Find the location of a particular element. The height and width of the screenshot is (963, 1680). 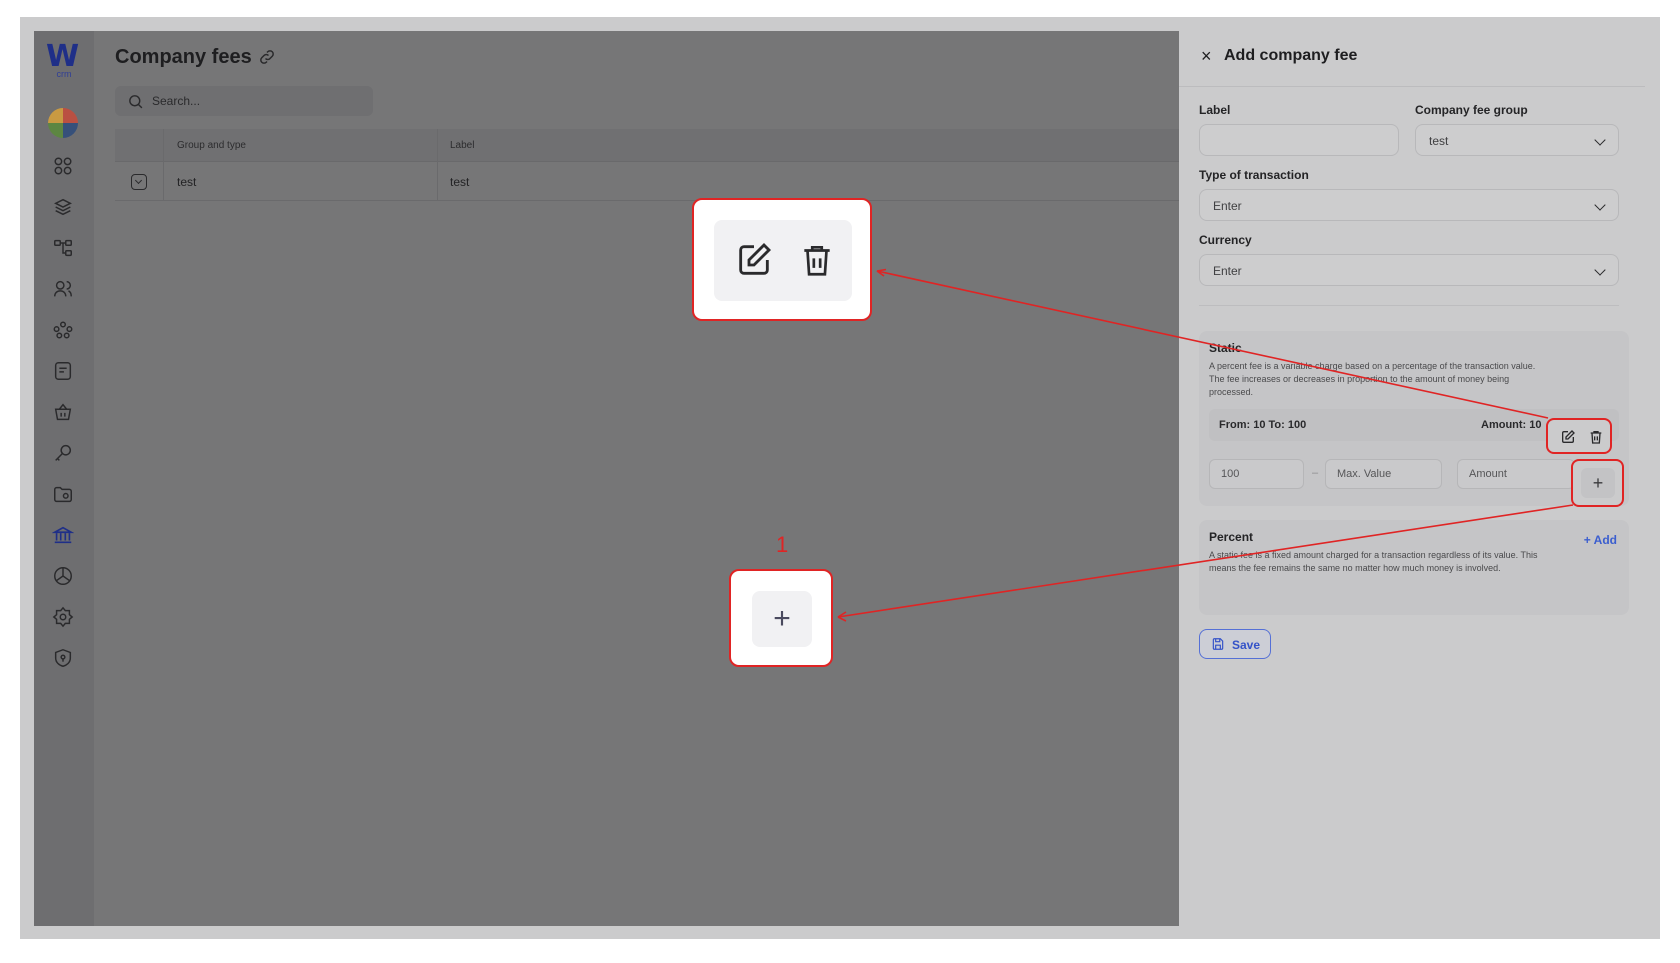

key-icon is located at coordinates (63, 453).